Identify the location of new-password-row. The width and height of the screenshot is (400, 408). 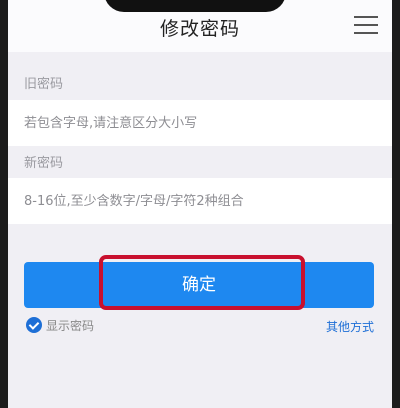
(200, 201).